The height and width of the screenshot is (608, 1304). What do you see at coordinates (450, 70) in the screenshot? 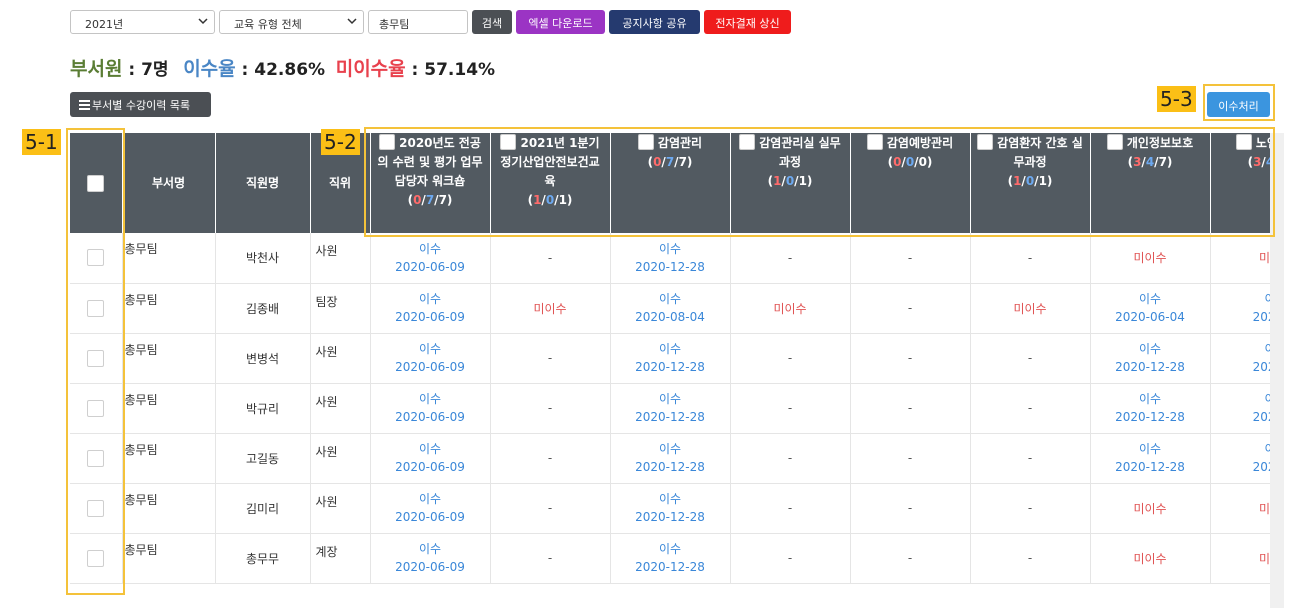
I see `incomplete-rate-value: : 57.14%` at bounding box center [450, 70].